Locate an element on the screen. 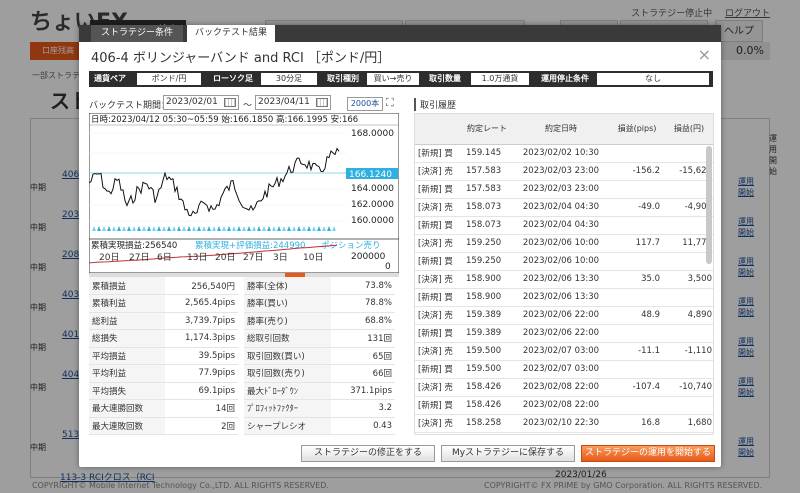  stat-value: 3,739.7pips is located at coordinates (204, 321).